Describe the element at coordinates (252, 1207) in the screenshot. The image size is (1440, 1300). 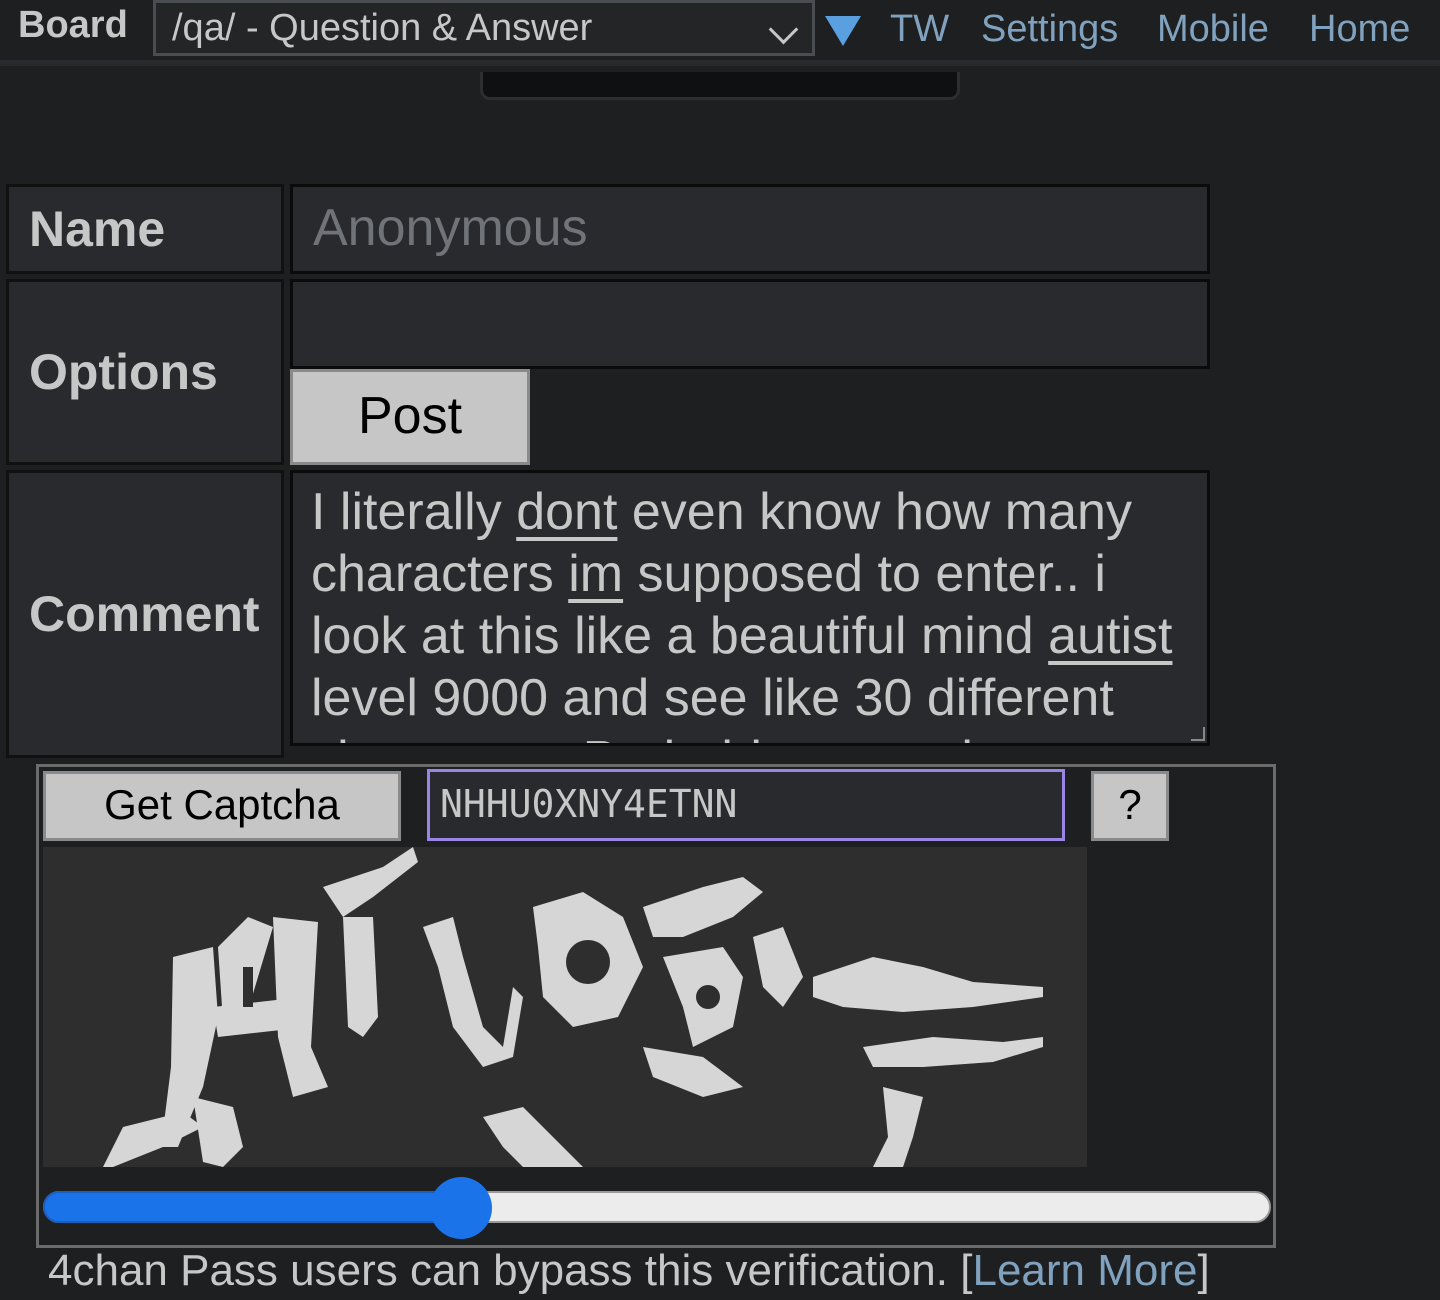
I see `slider-fill` at that location.